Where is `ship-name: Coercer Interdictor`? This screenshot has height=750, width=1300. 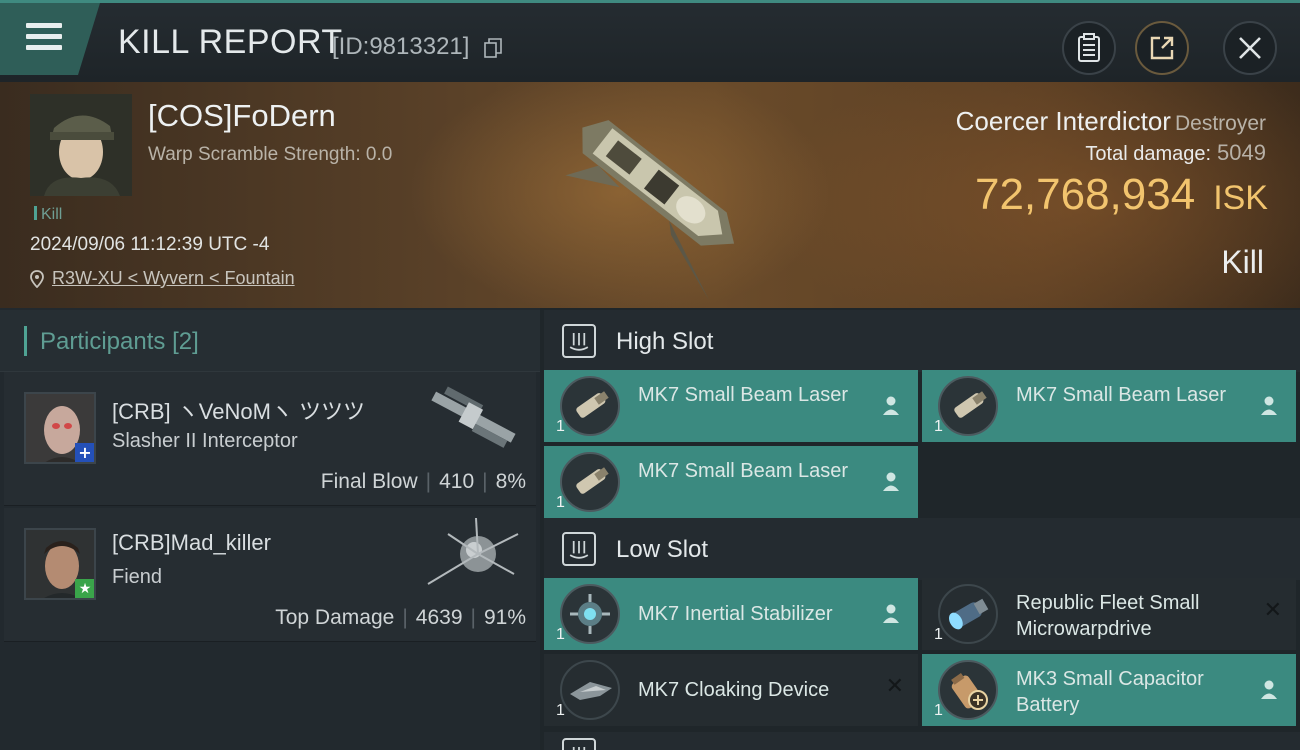
ship-name: Coercer Interdictor is located at coordinates (1063, 121).